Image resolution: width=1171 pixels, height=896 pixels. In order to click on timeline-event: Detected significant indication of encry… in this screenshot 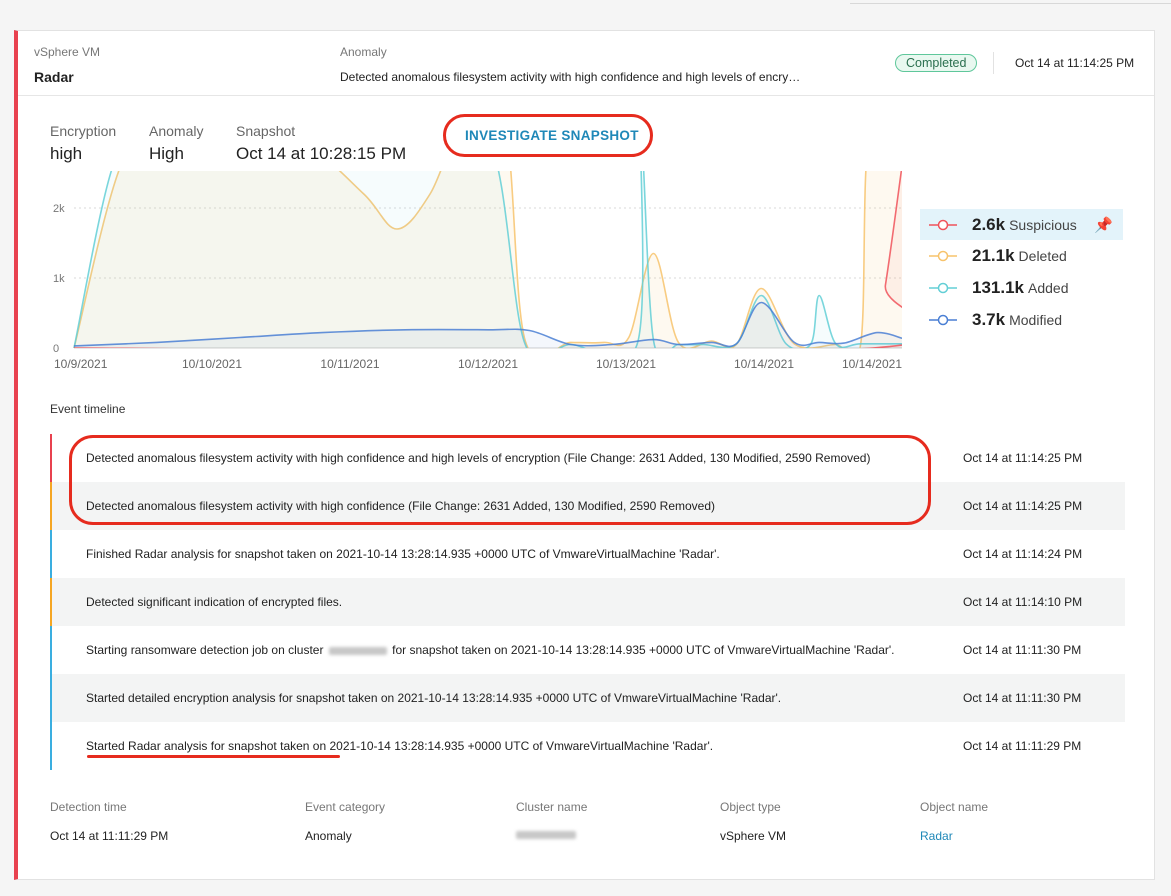, I will do `click(587, 602)`.